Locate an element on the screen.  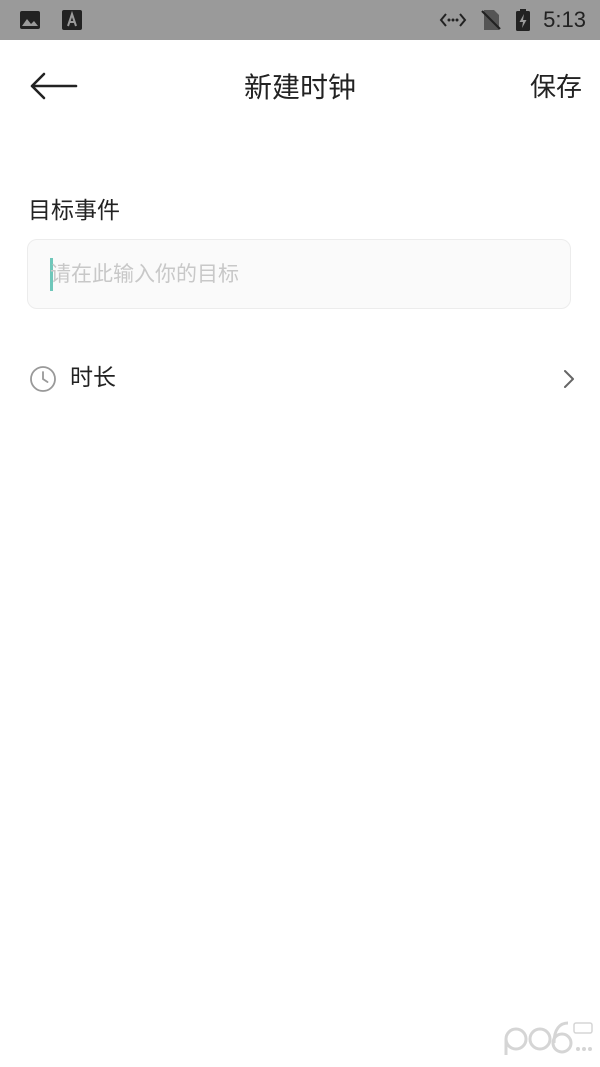
duration-row: 时长 is located at coordinates (300, 379).